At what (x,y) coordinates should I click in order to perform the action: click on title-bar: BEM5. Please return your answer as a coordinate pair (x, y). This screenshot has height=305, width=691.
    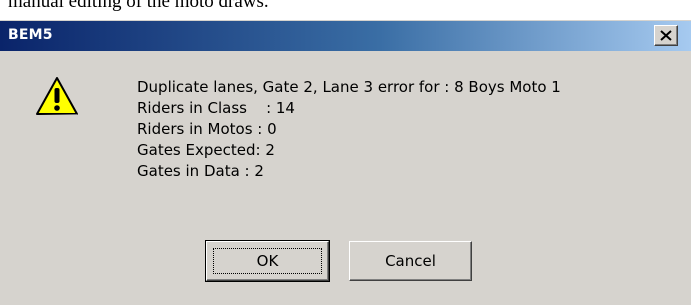
    Looking at the image, I should click on (345, 36).